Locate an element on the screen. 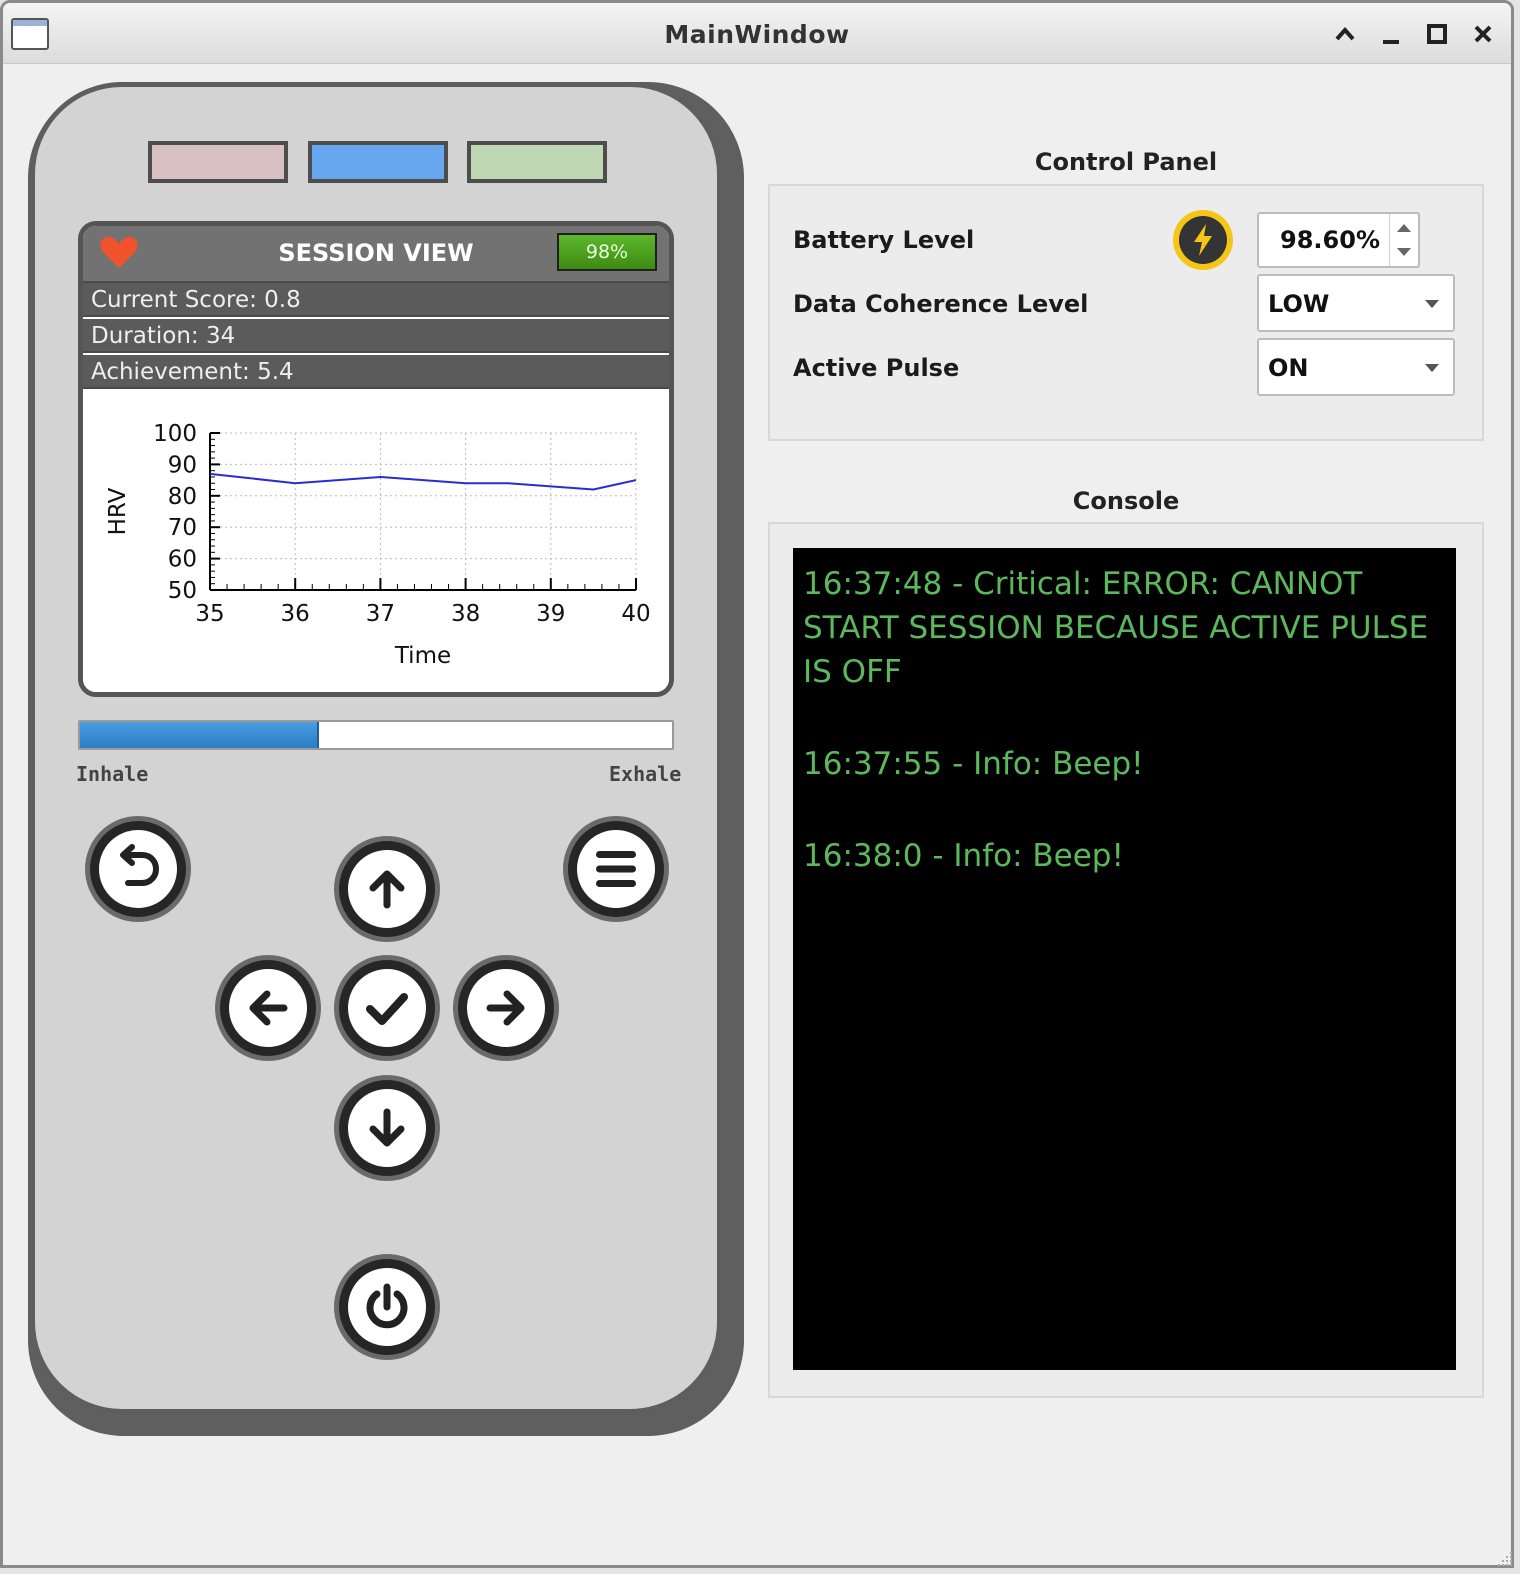  checkmark-icon is located at coordinates (387, 1009).